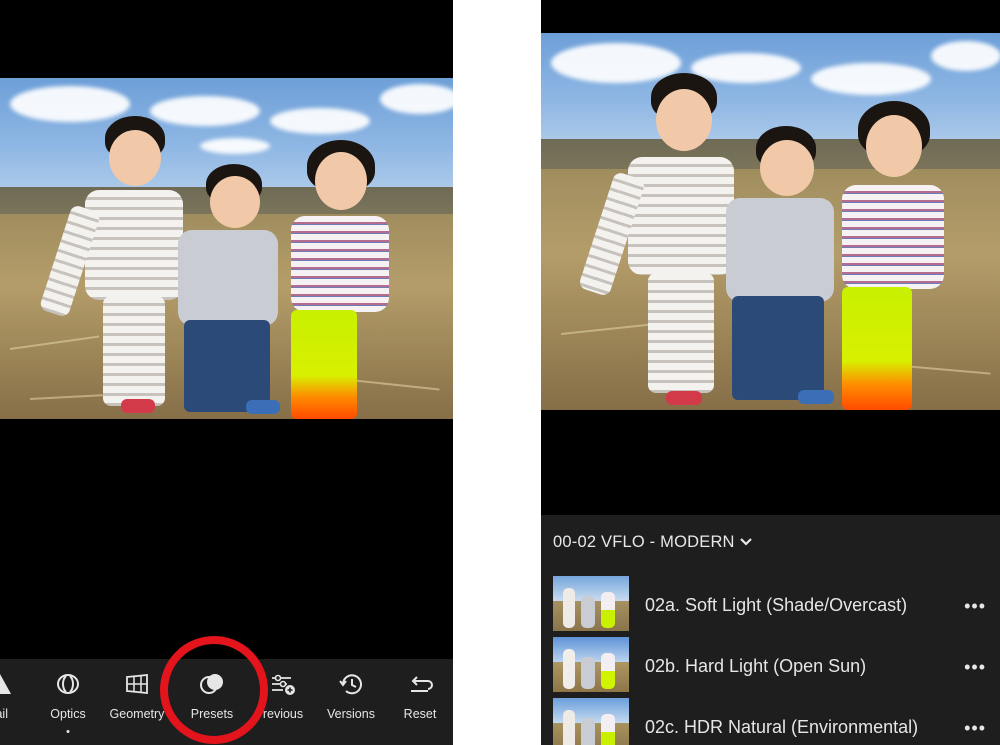 Image resolution: width=1000 pixels, height=745 pixels. What do you see at coordinates (68, 714) in the screenshot?
I see `toolbar-label-optics: Optics` at bounding box center [68, 714].